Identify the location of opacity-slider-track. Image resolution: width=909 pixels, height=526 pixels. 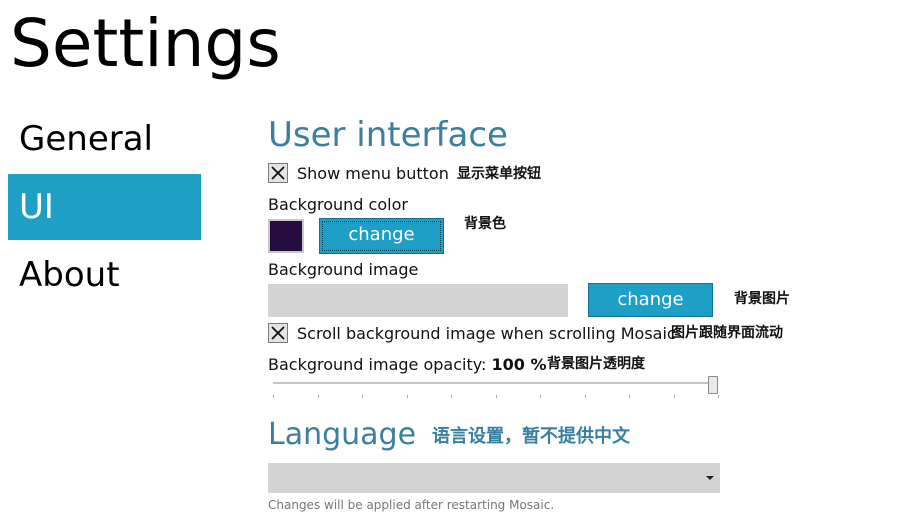
(495, 383).